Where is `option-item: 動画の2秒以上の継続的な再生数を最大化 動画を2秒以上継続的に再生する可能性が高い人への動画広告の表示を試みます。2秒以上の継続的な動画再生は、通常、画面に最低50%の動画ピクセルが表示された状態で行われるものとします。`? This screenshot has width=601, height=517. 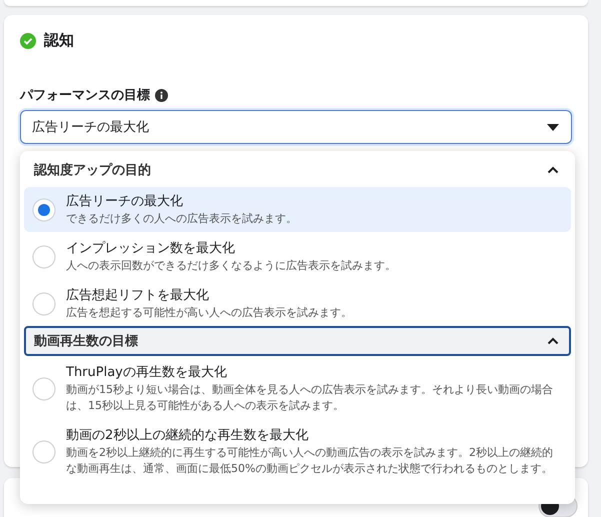
option-item: 動画の2秒以上の継続的な再生数を最大化 動画を2秒以上継続的に再生する可能性が高い人への動画広告の表示を試みます。2秒以上の継続的な動画再生は、通常、画面に最低50%の動画ピクセルが表示された状態で行われるものとします。 is located at coordinates (297, 451).